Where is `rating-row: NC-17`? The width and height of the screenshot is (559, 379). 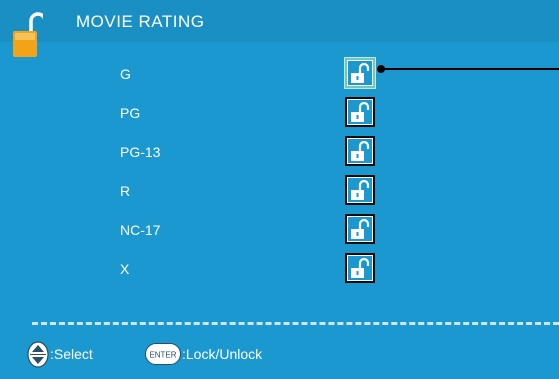
rating-row: NC-17 is located at coordinates (279, 230).